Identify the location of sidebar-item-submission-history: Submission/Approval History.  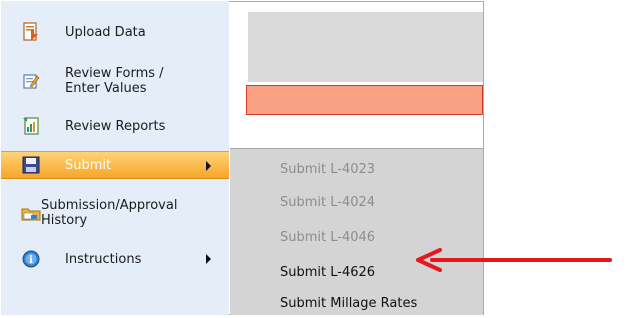
(115, 213).